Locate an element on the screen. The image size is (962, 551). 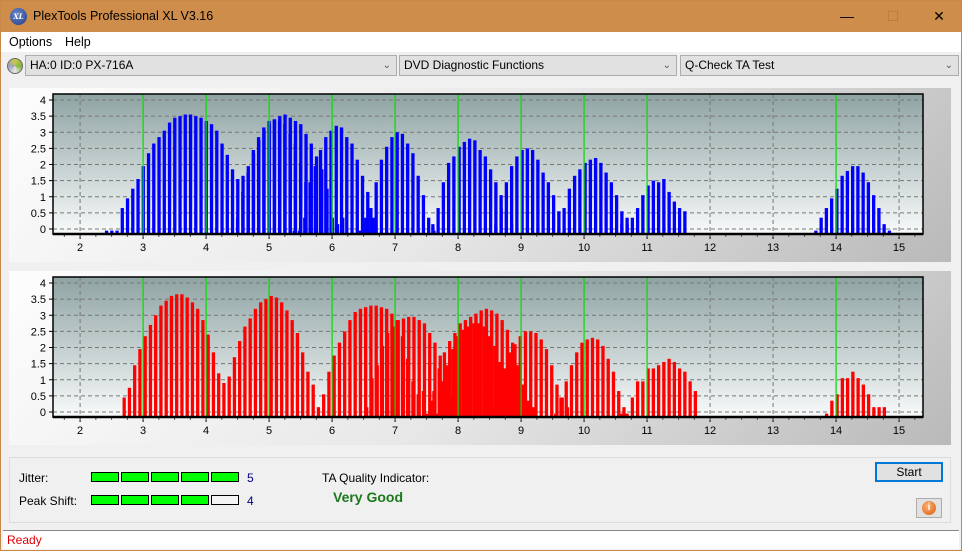
y-tick-label: 0 is located at coordinates (43, 413).